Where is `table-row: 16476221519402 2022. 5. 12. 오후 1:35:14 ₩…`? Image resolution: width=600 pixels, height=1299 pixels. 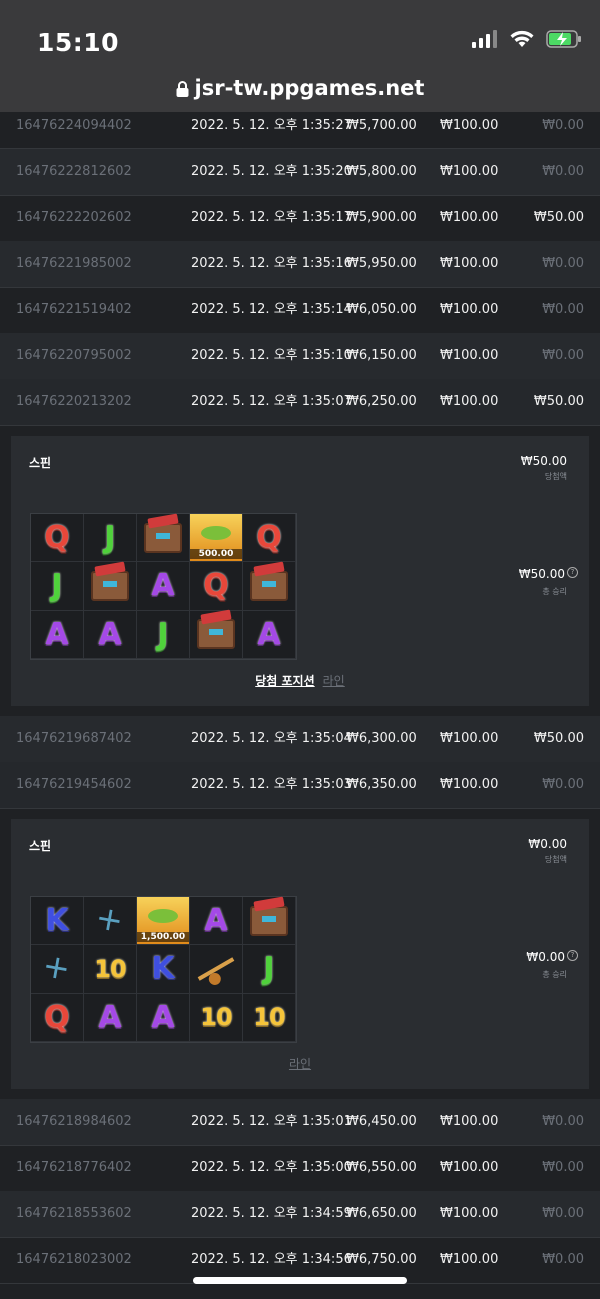
table-row: 16476221519402 2022. 5. 12. 오후 1:35:14 ₩… is located at coordinates (300, 310).